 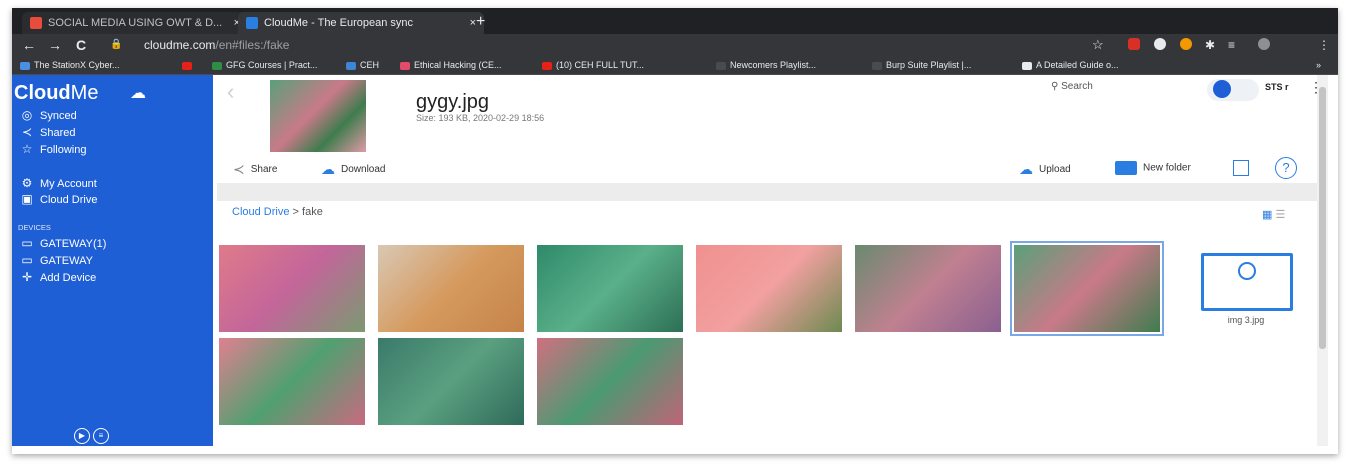 What do you see at coordinates (180, 45) in the screenshot?
I see `url-host: cloudme.com` at bounding box center [180, 45].